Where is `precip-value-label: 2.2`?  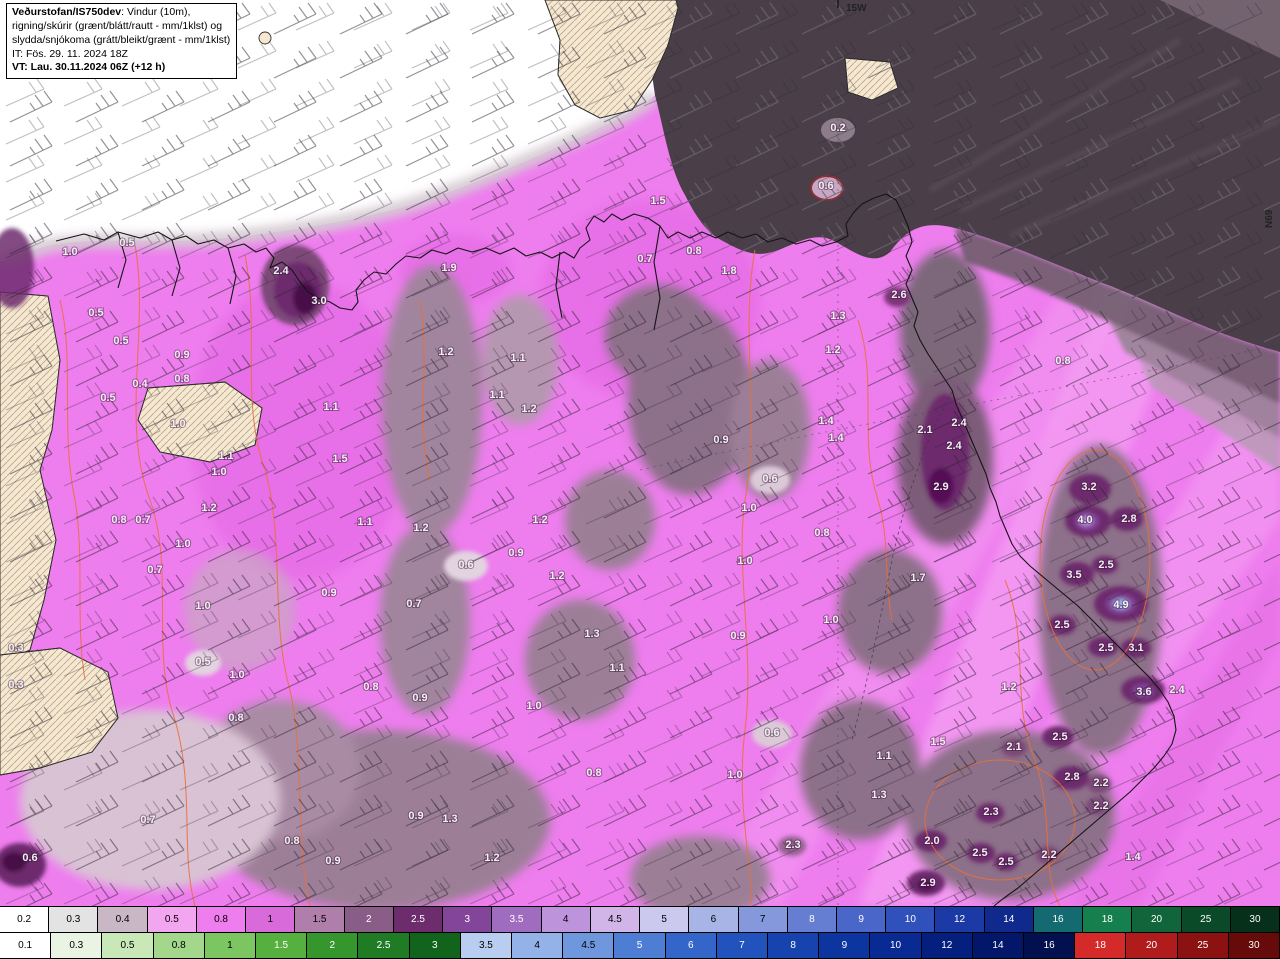 precip-value-label: 2.2 is located at coordinates (1048, 855).